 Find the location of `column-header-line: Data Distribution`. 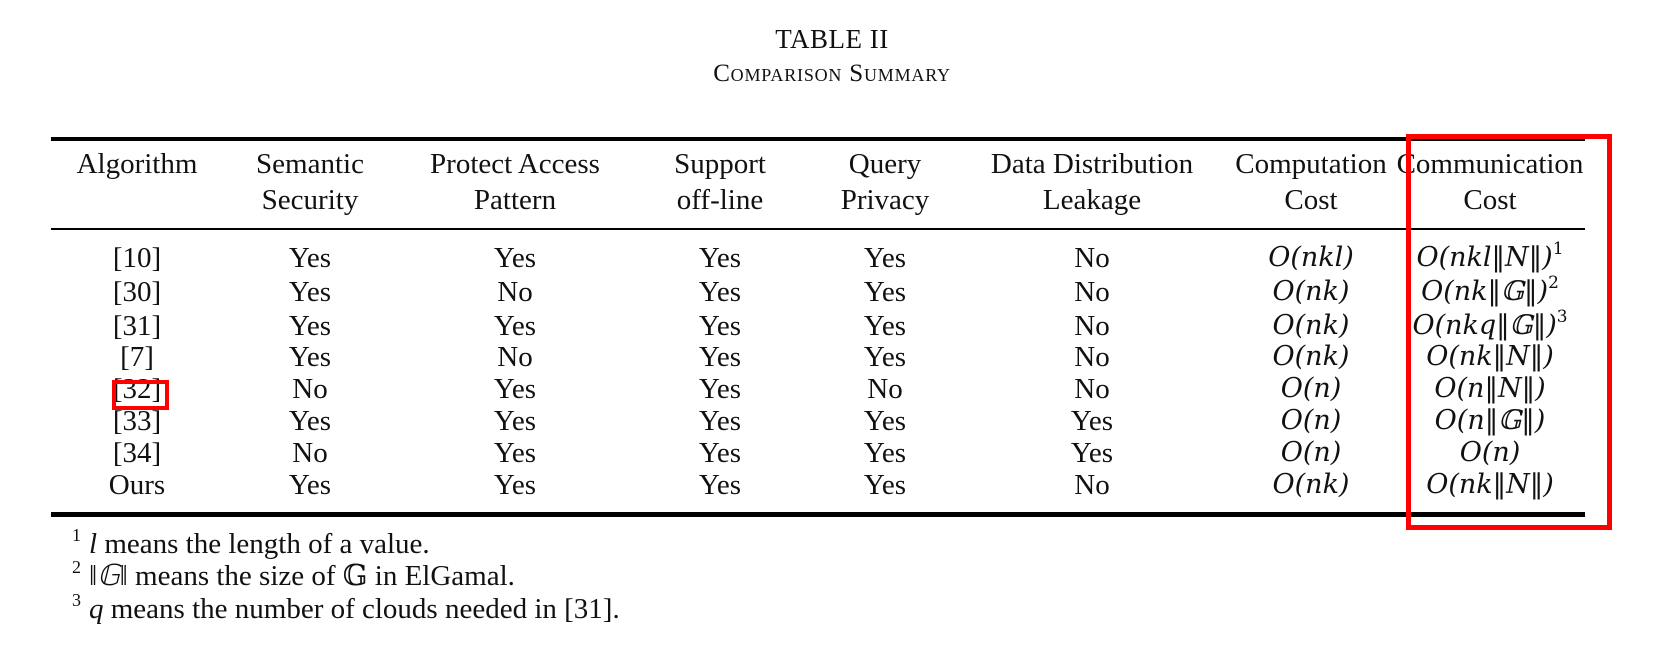

column-header-line: Data Distribution is located at coordinates (1092, 164).